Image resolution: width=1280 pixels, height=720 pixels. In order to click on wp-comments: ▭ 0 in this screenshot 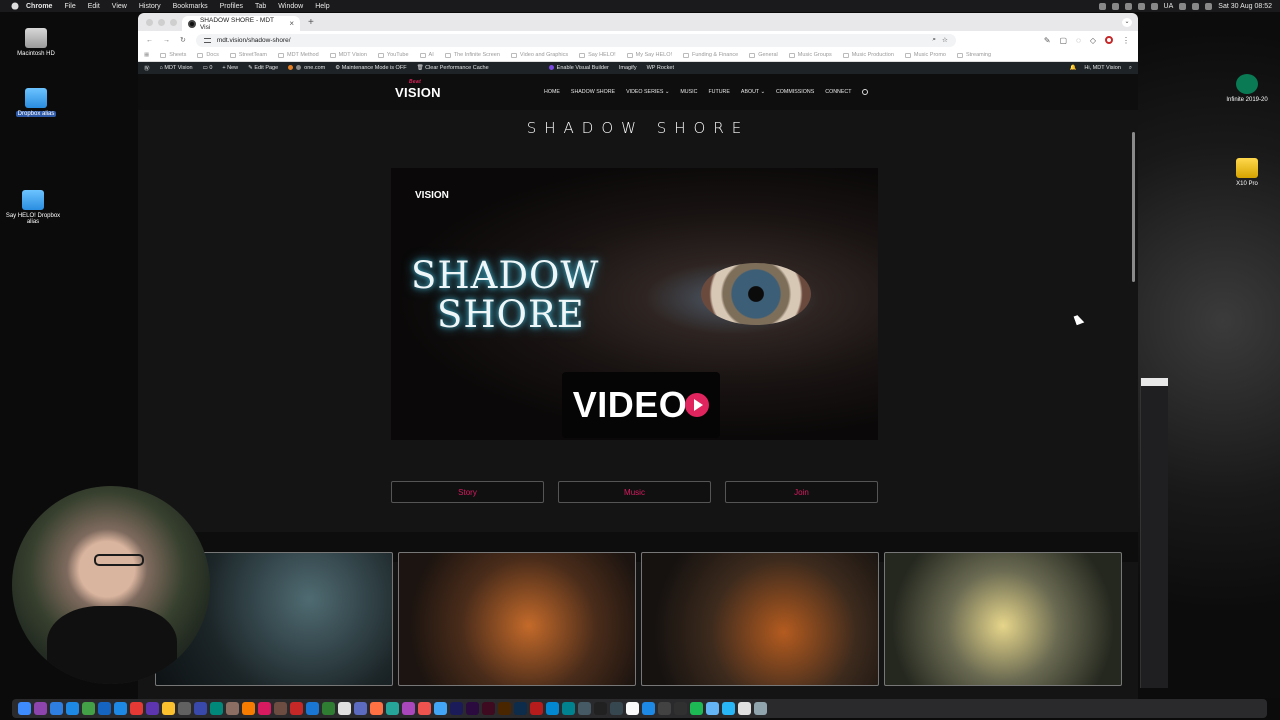, I will do `click(208, 68)`.